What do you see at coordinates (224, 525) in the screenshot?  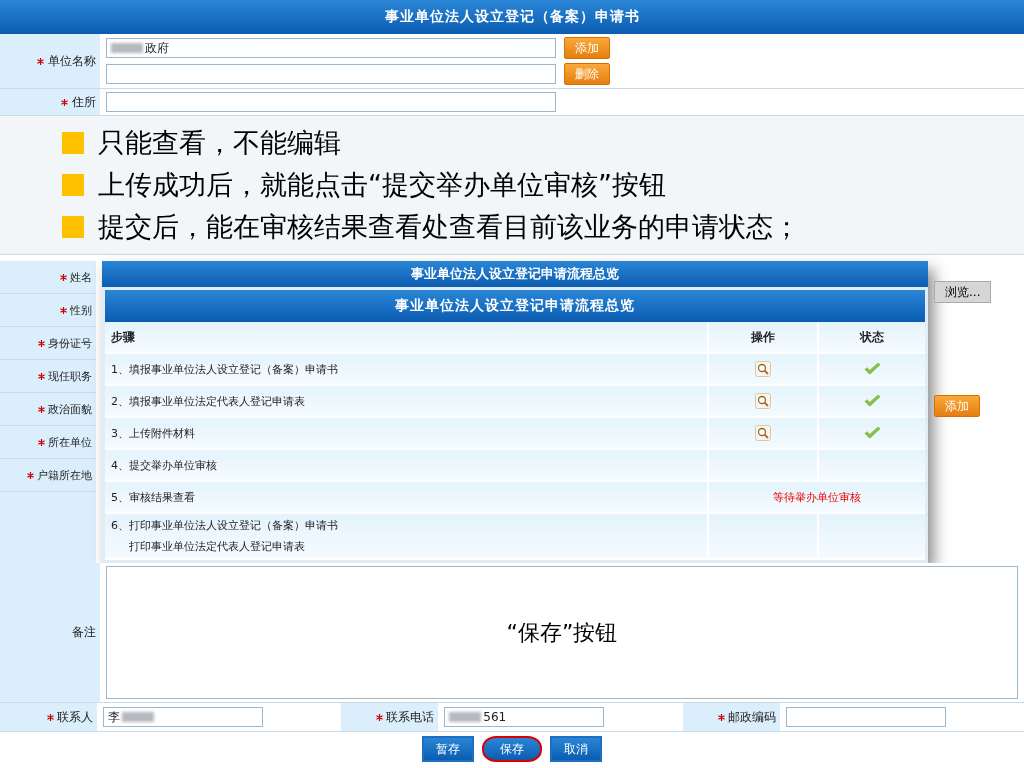 I see `step-text: 6、打印事业单位法人设立登记（备案）申请书` at bounding box center [224, 525].